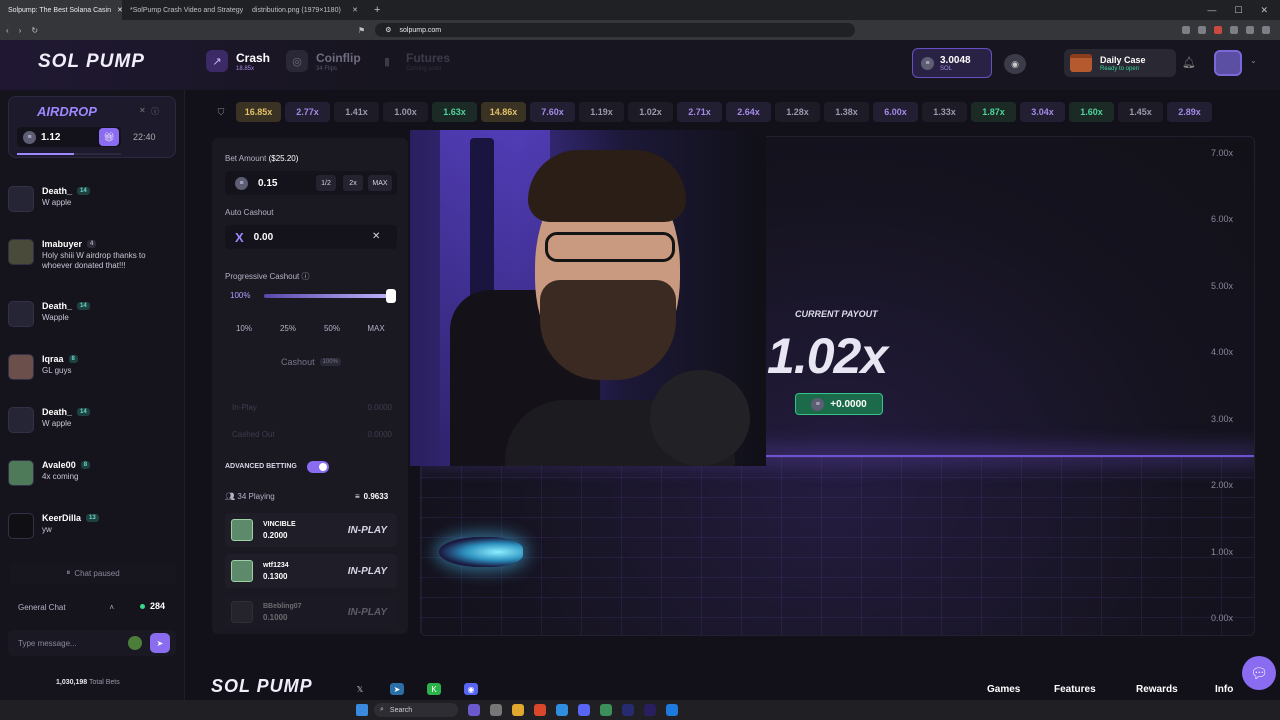 Image resolution: width=1280 pixels, height=720 pixels. Describe the element at coordinates (311, 571) in the screenshot. I see `player-row: wtf1234 0.1300 IN-PLAY` at that location.